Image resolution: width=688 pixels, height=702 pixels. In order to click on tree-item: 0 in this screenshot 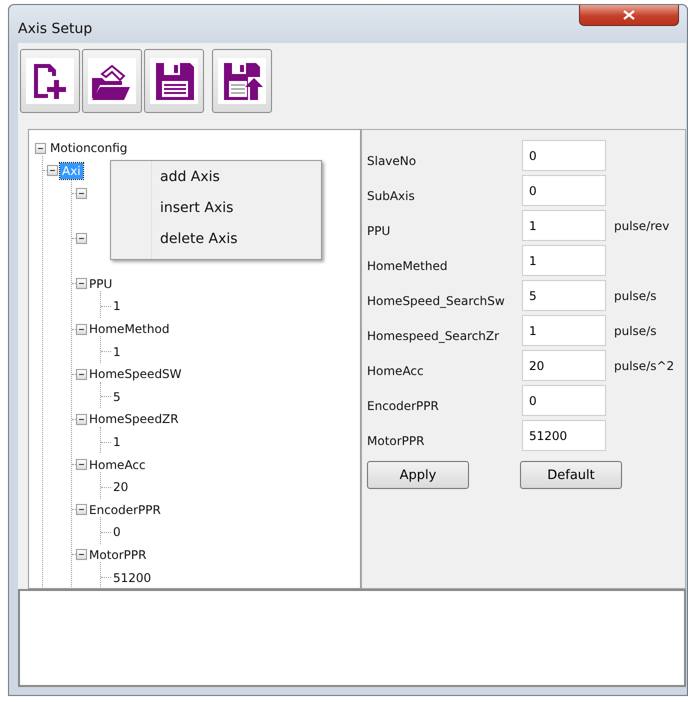, I will do `click(117, 532)`.